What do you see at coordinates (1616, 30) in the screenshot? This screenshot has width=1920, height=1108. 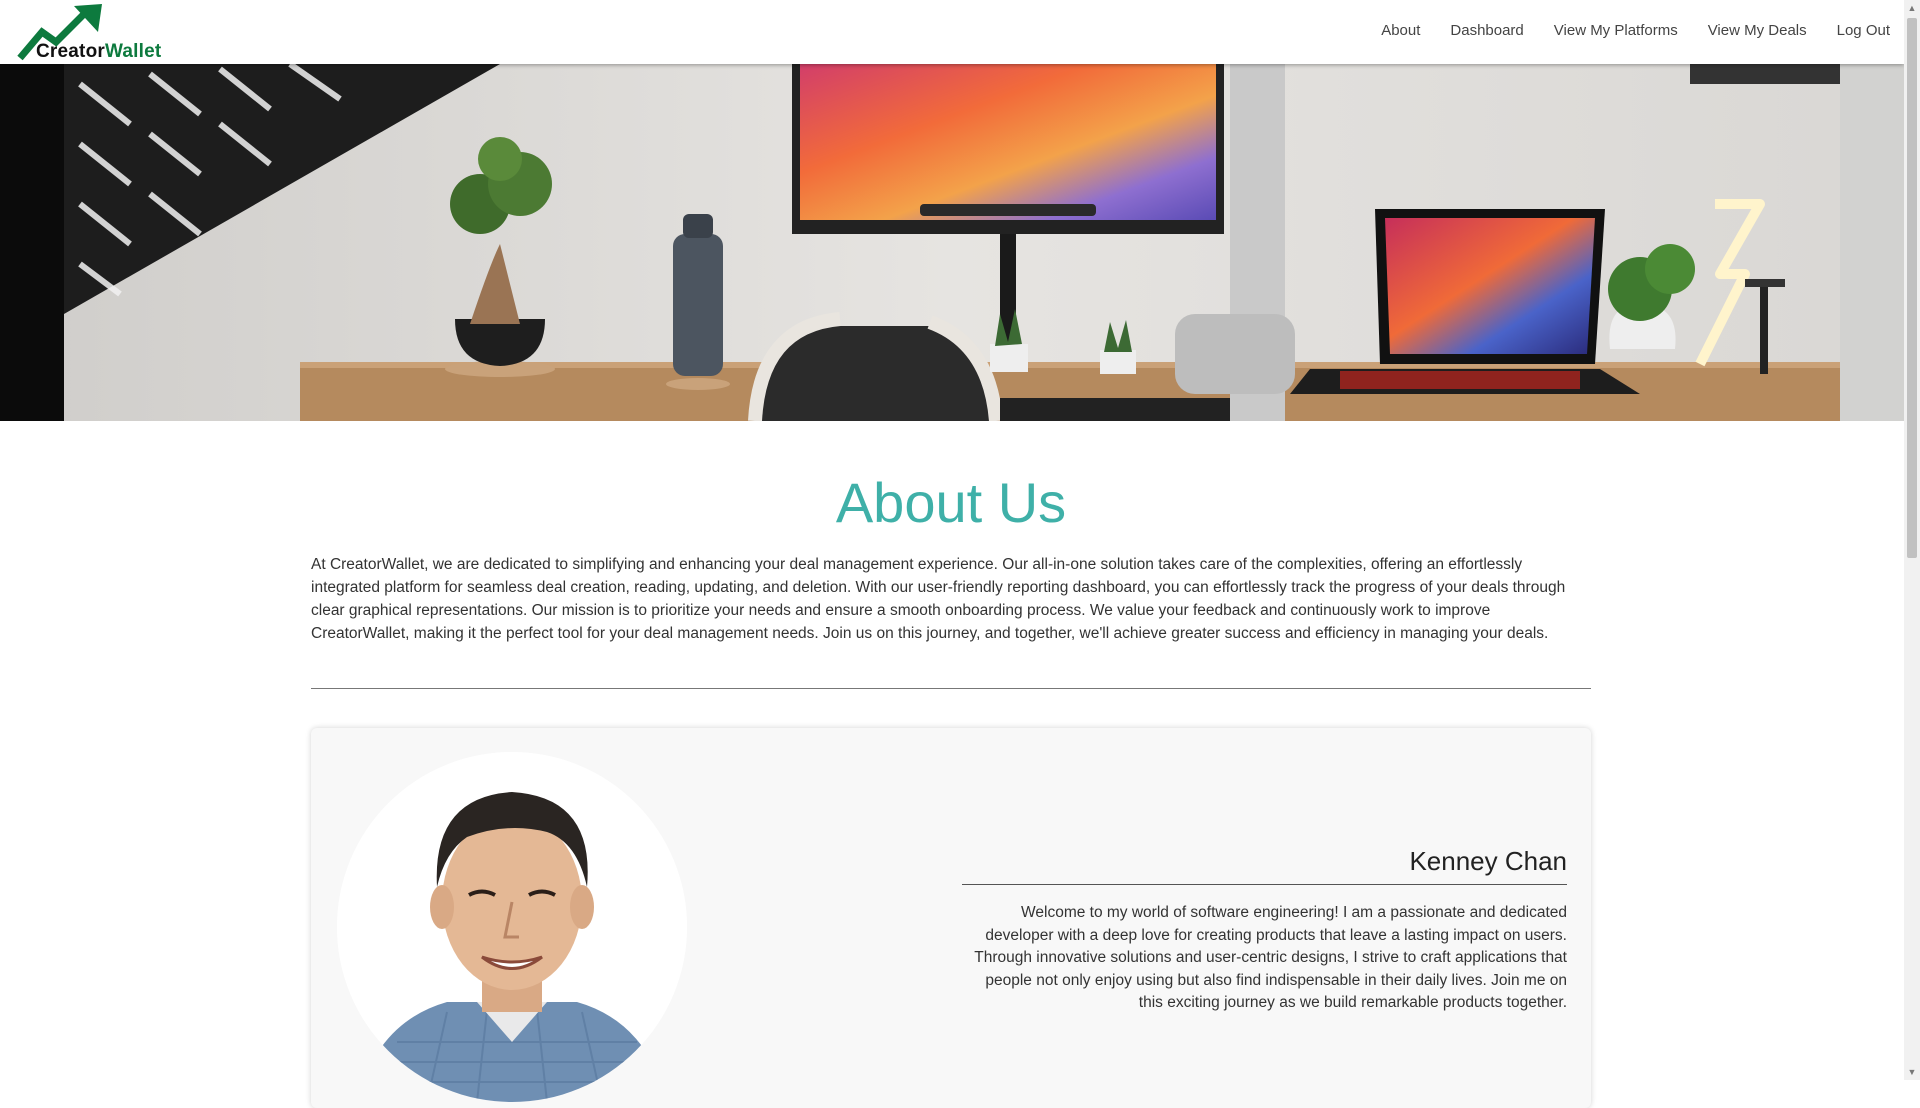 I see `nav-link-view-my-platforms: View My Platforms` at bounding box center [1616, 30].